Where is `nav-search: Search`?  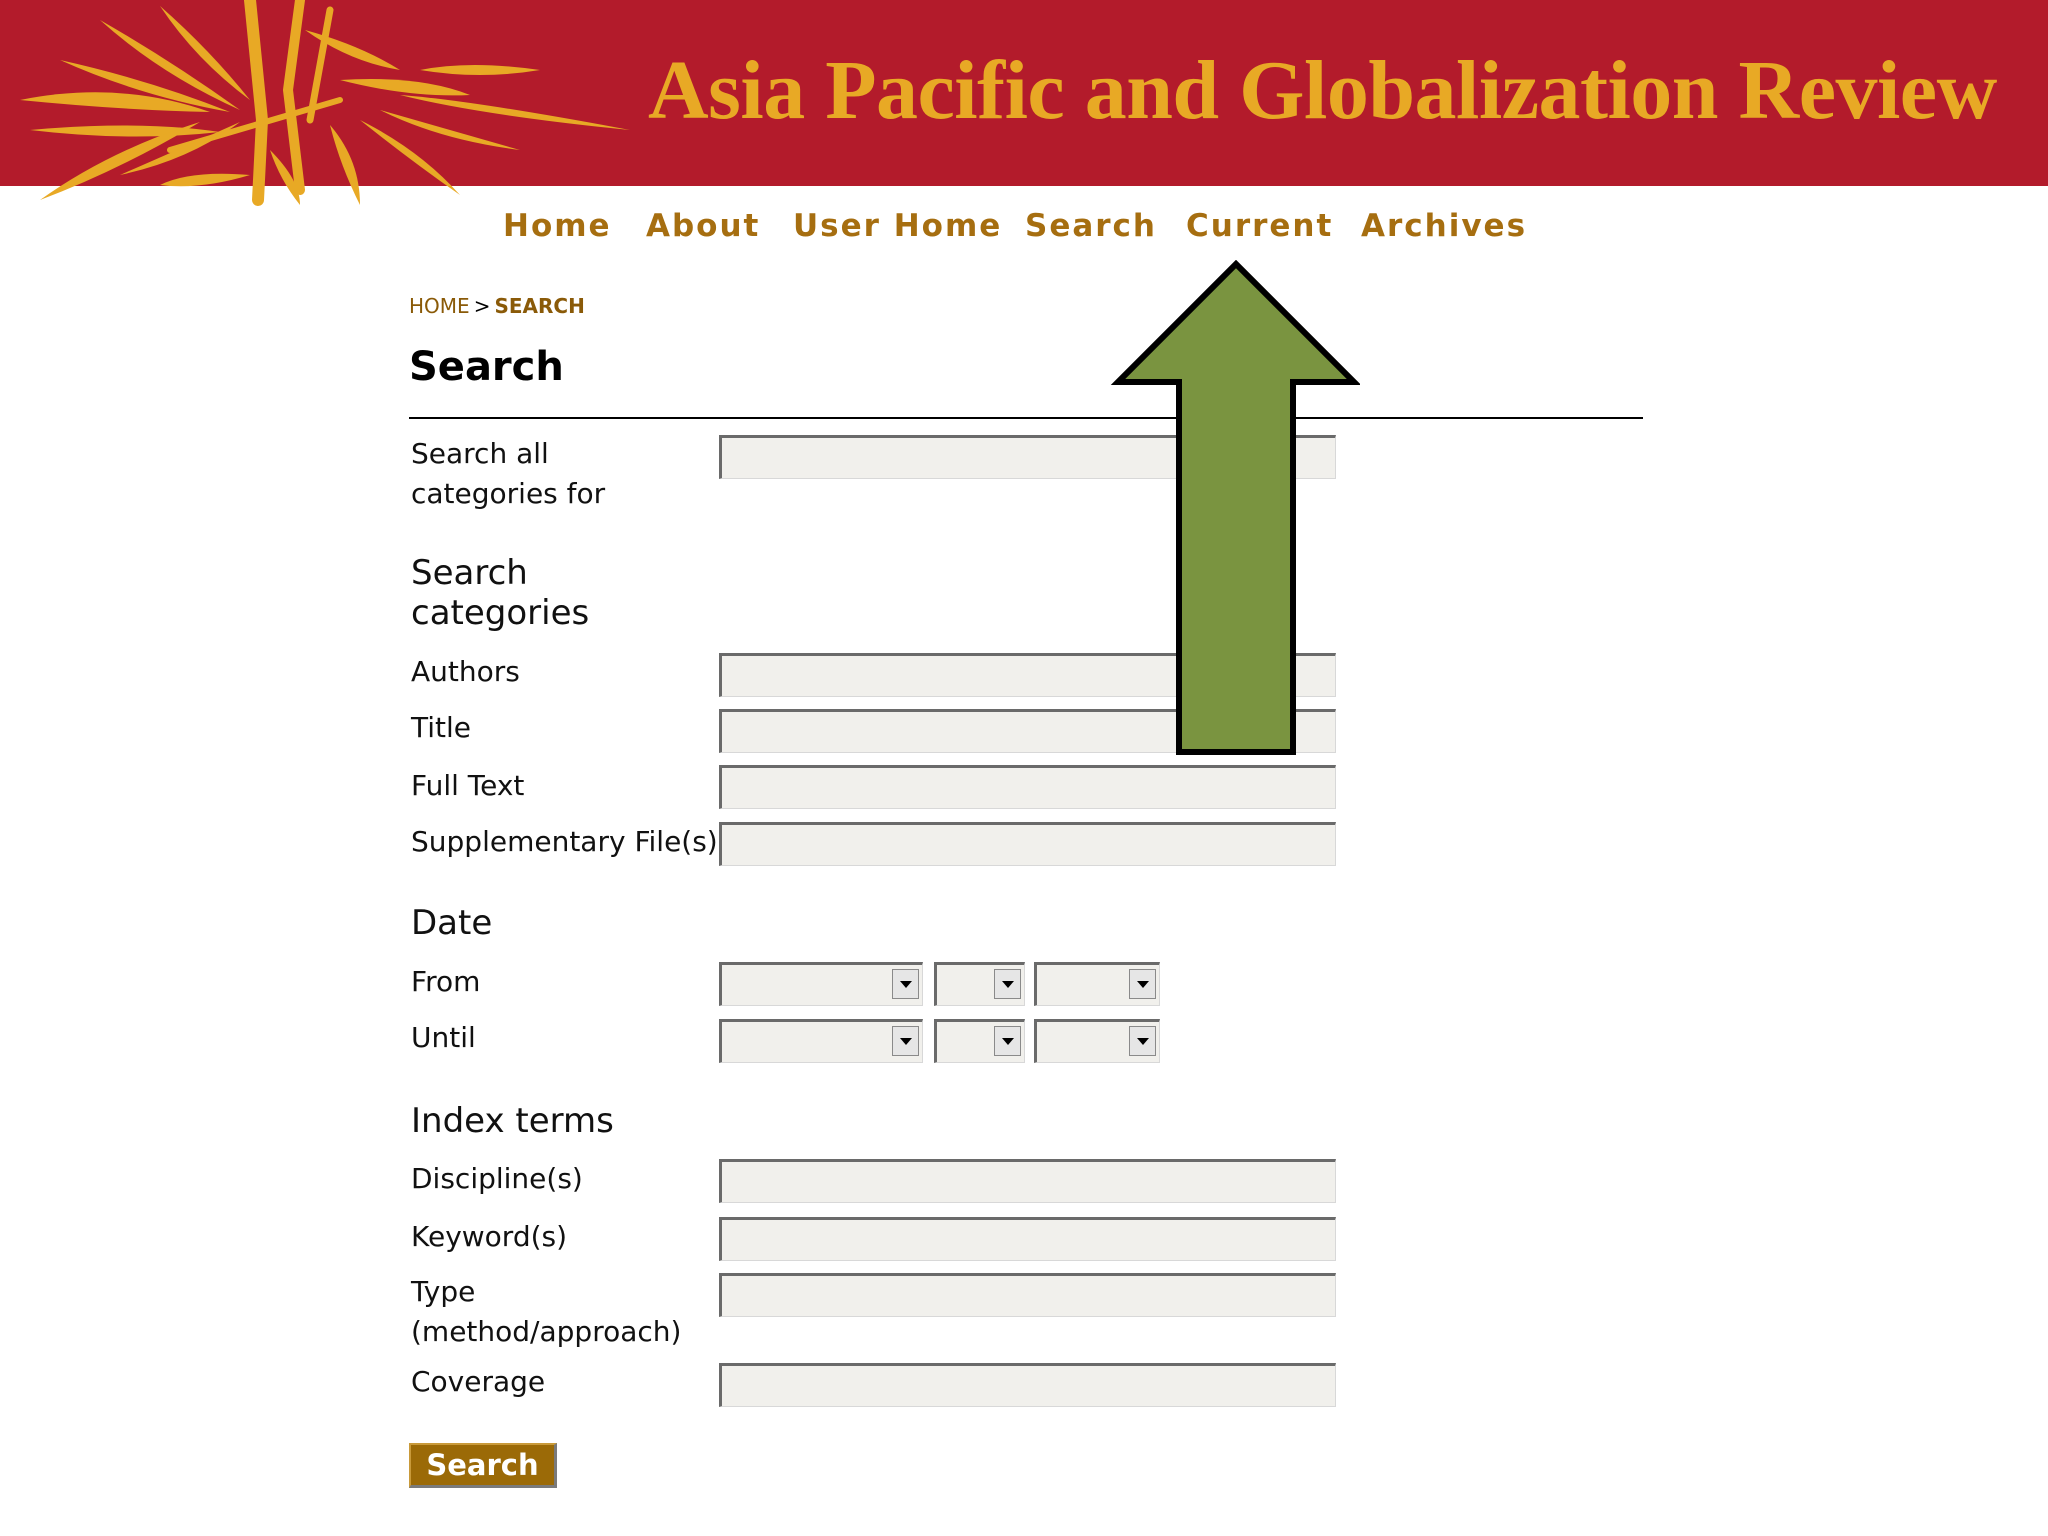
nav-search: Search is located at coordinates (1091, 226).